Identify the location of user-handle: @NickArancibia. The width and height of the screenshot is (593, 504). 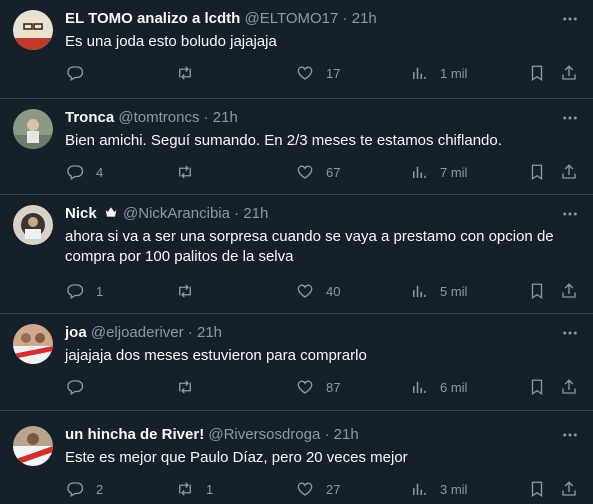
(176, 213).